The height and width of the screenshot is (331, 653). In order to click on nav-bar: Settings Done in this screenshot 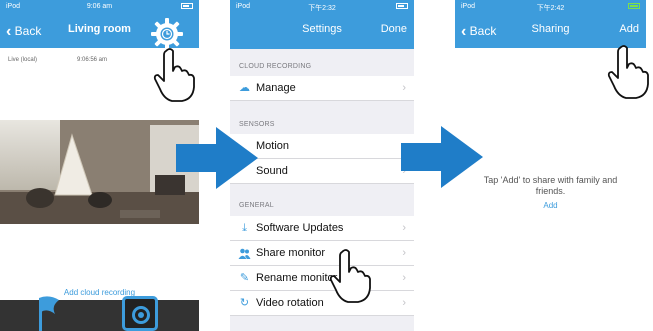, I will do `click(322, 31)`.